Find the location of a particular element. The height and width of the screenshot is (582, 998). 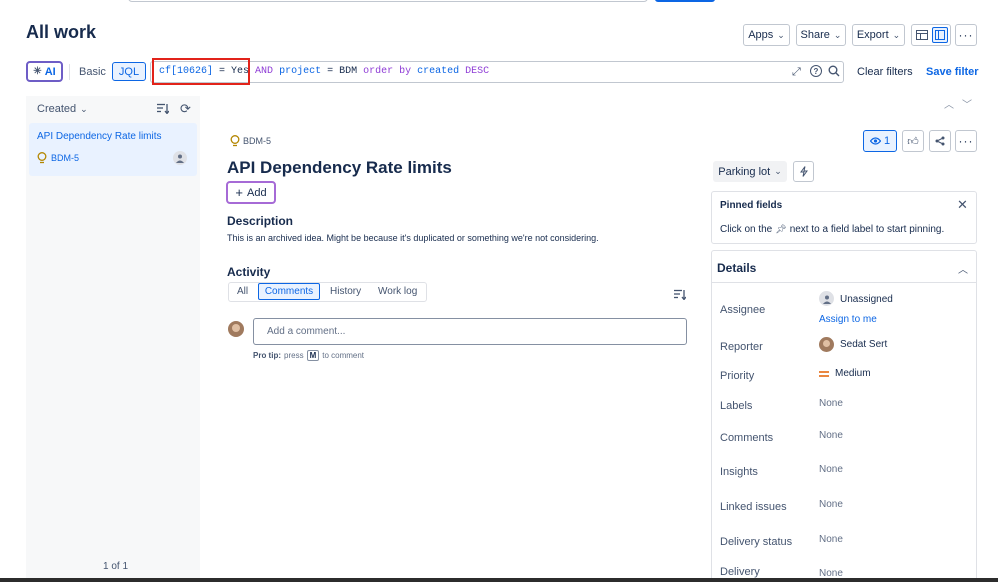

pinned-text-after: next to a field label to start pinning. is located at coordinates (867, 229).